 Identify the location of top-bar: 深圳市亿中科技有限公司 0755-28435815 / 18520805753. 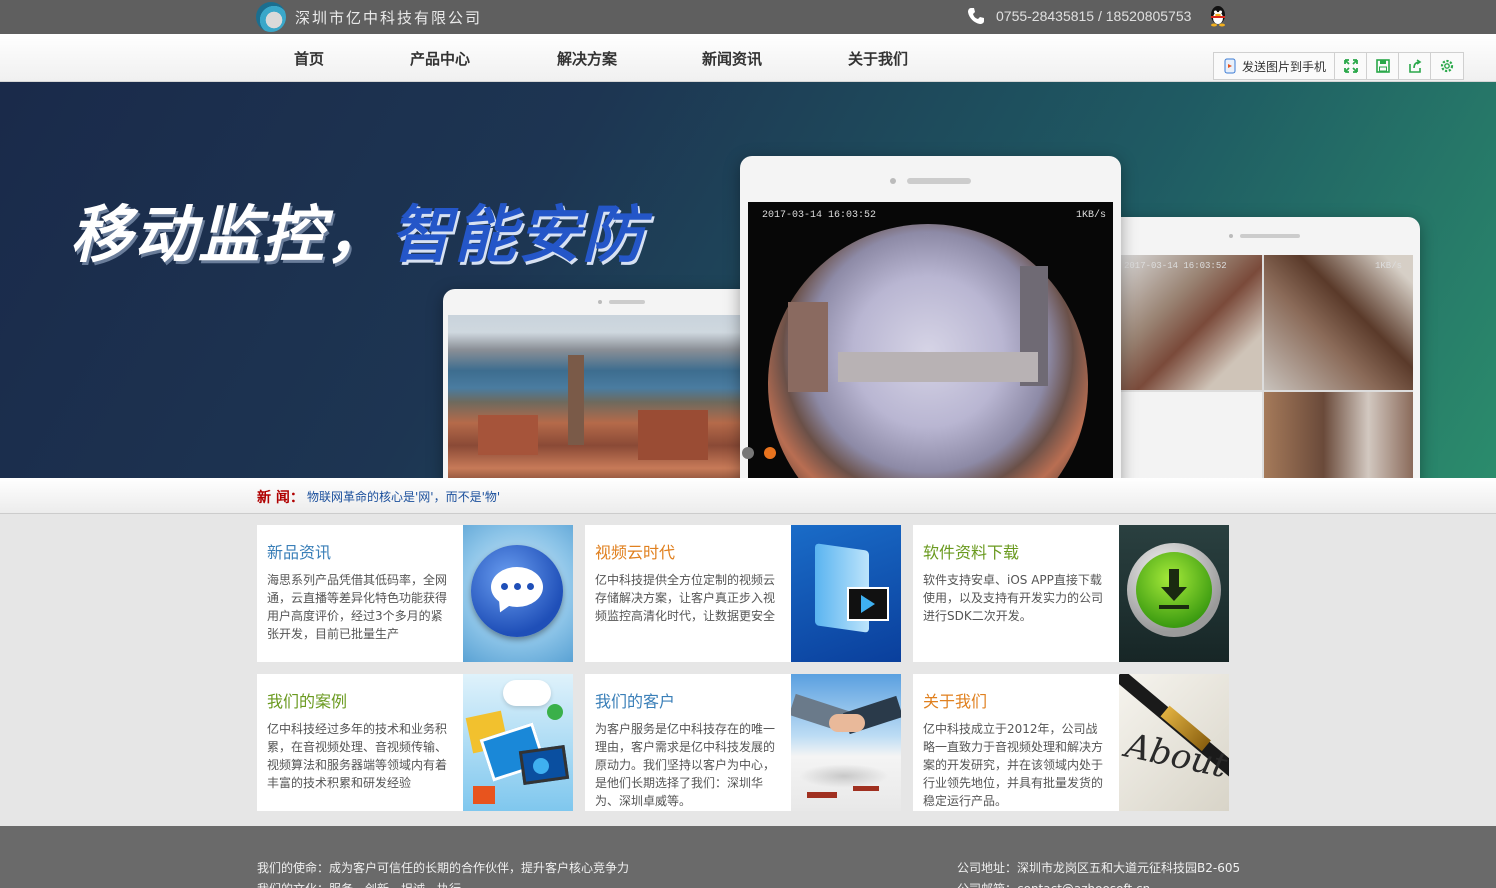
(748, 17).